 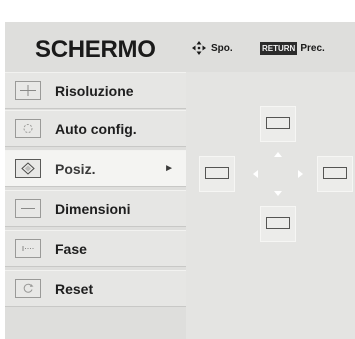 I want to click on menu-item-risoluzione: Risoluzione, so click(x=95, y=90).